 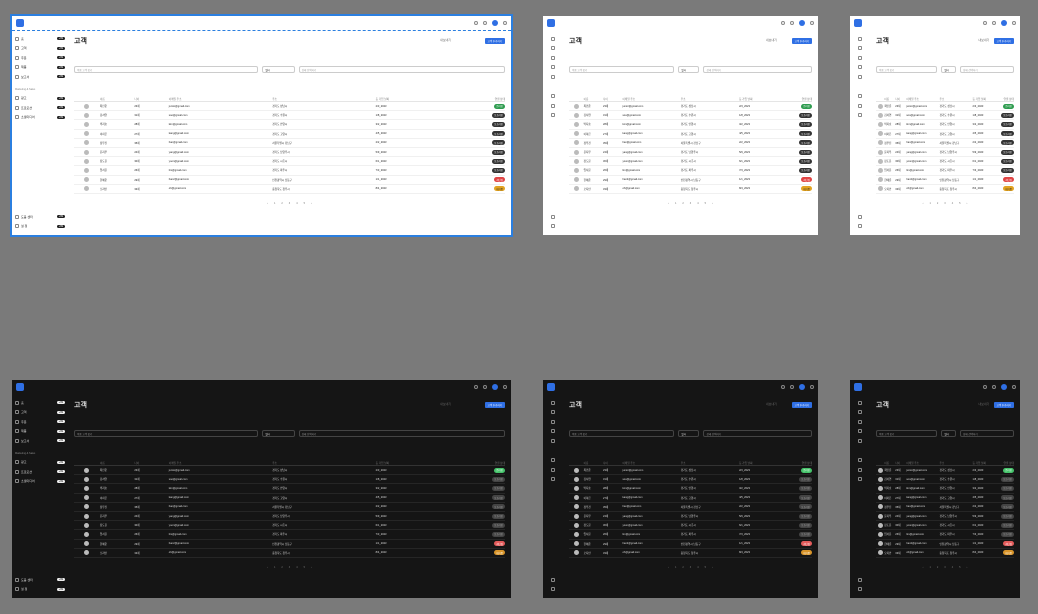 I want to click on table-row: 임서윤 26세 lim@gmail.com 경기도 파주시 7/3_2023 오프라인, so click(x=289, y=171).